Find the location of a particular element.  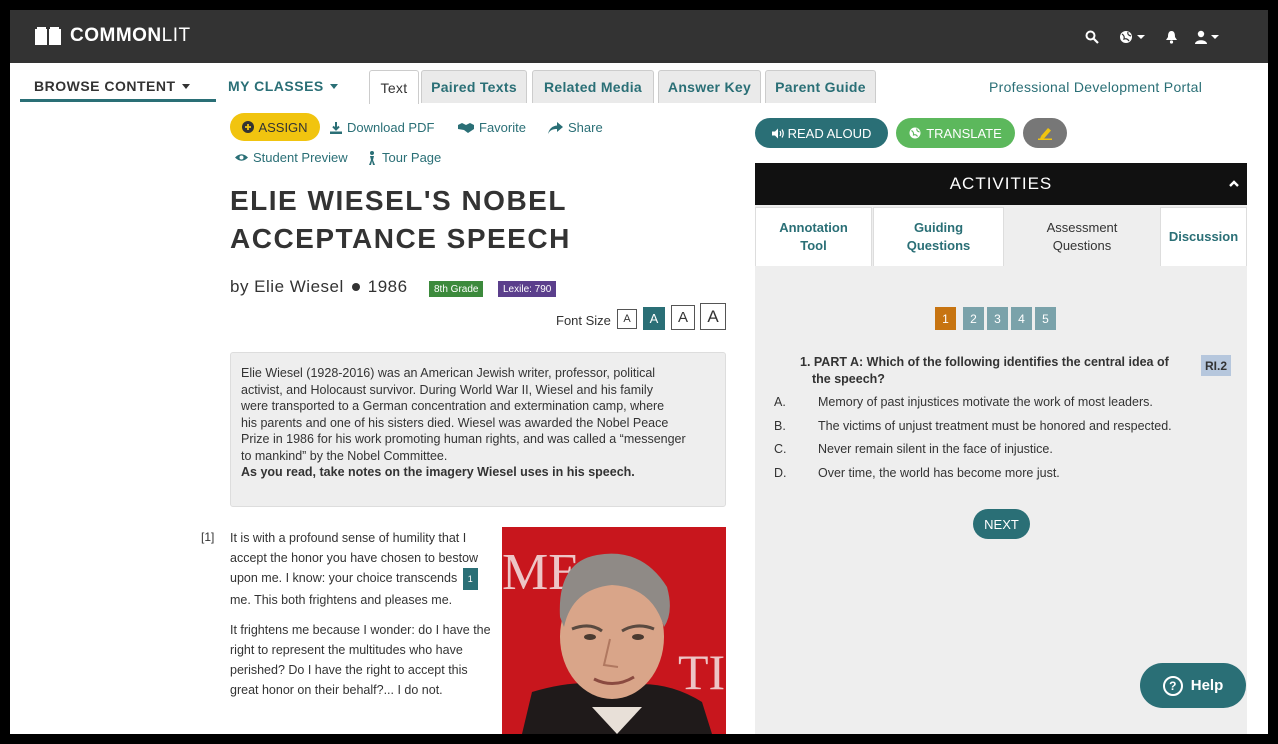

favorite-label: Favorite is located at coordinates (502, 127).